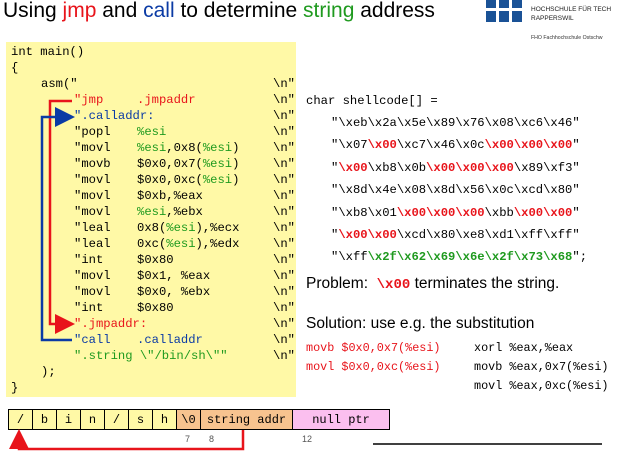 This screenshot has width=625, height=454. I want to click on string-addr-arrow, so click(126, 440).